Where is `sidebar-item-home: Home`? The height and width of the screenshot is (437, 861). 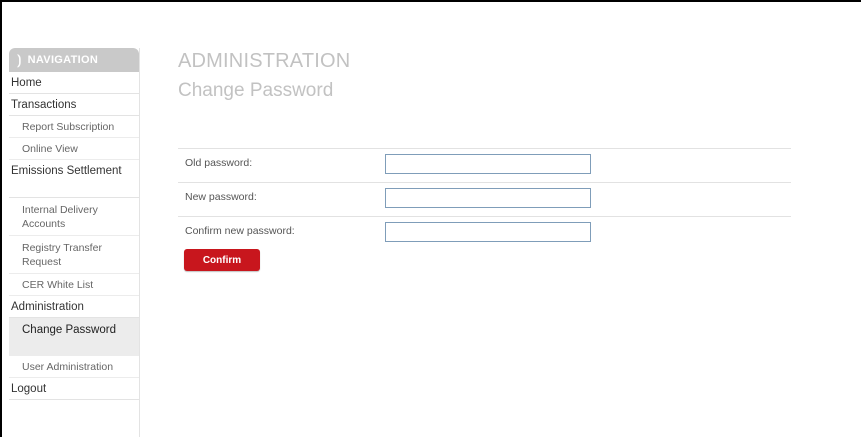 sidebar-item-home: Home is located at coordinates (74, 83).